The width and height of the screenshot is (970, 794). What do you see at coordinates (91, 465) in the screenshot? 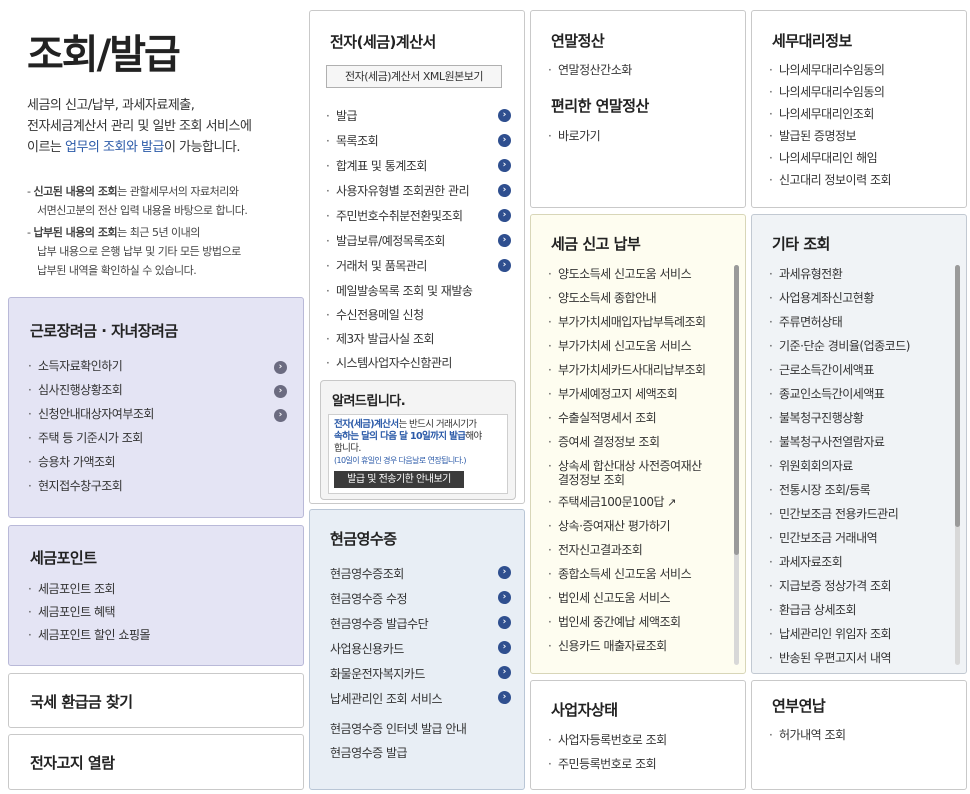
I see `list-item: · 승용차 가액조회` at bounding box center [91, 465].